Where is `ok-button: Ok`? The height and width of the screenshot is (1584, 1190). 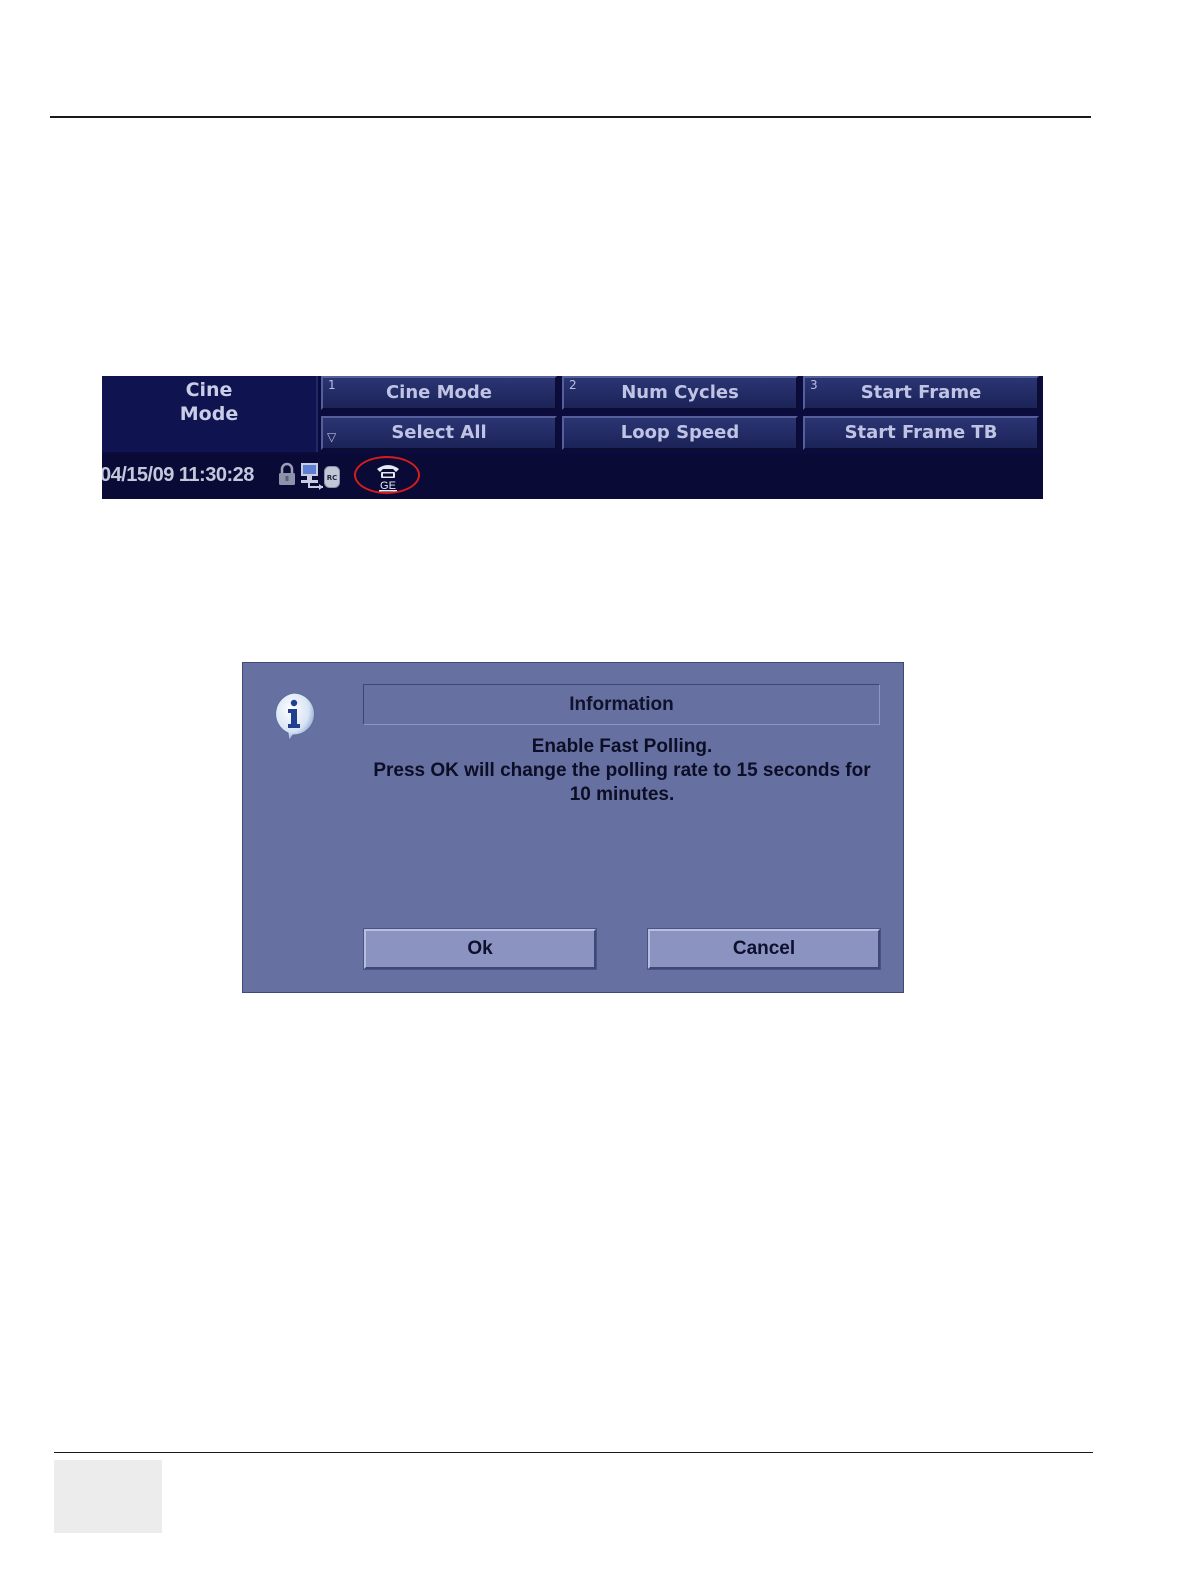
ok-button: Ok is located at coordinates (480, 949).